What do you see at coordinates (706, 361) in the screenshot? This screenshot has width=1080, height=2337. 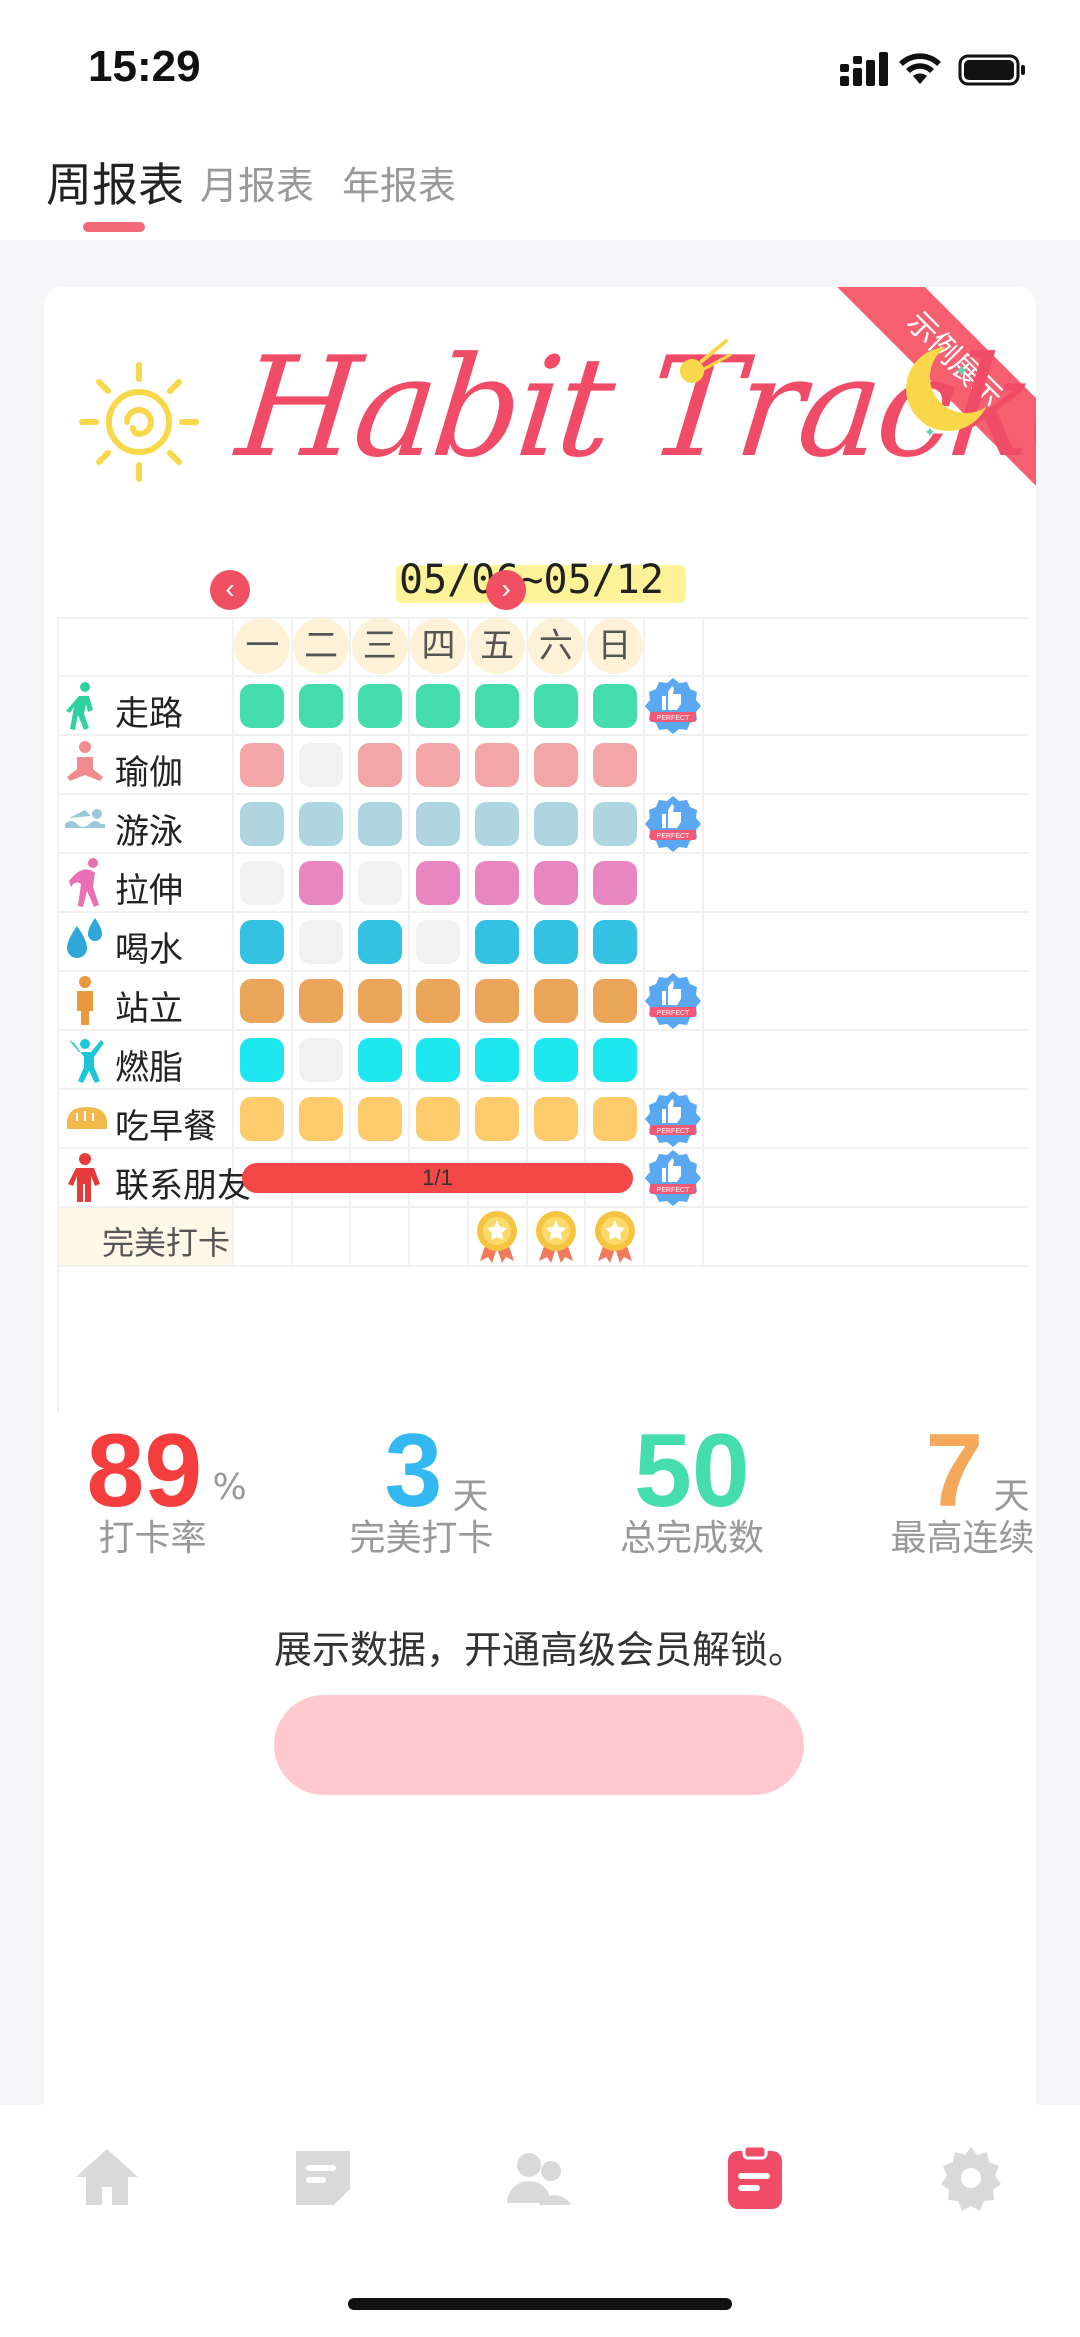 I see `comet-icon` at bounding box center [706, 361].